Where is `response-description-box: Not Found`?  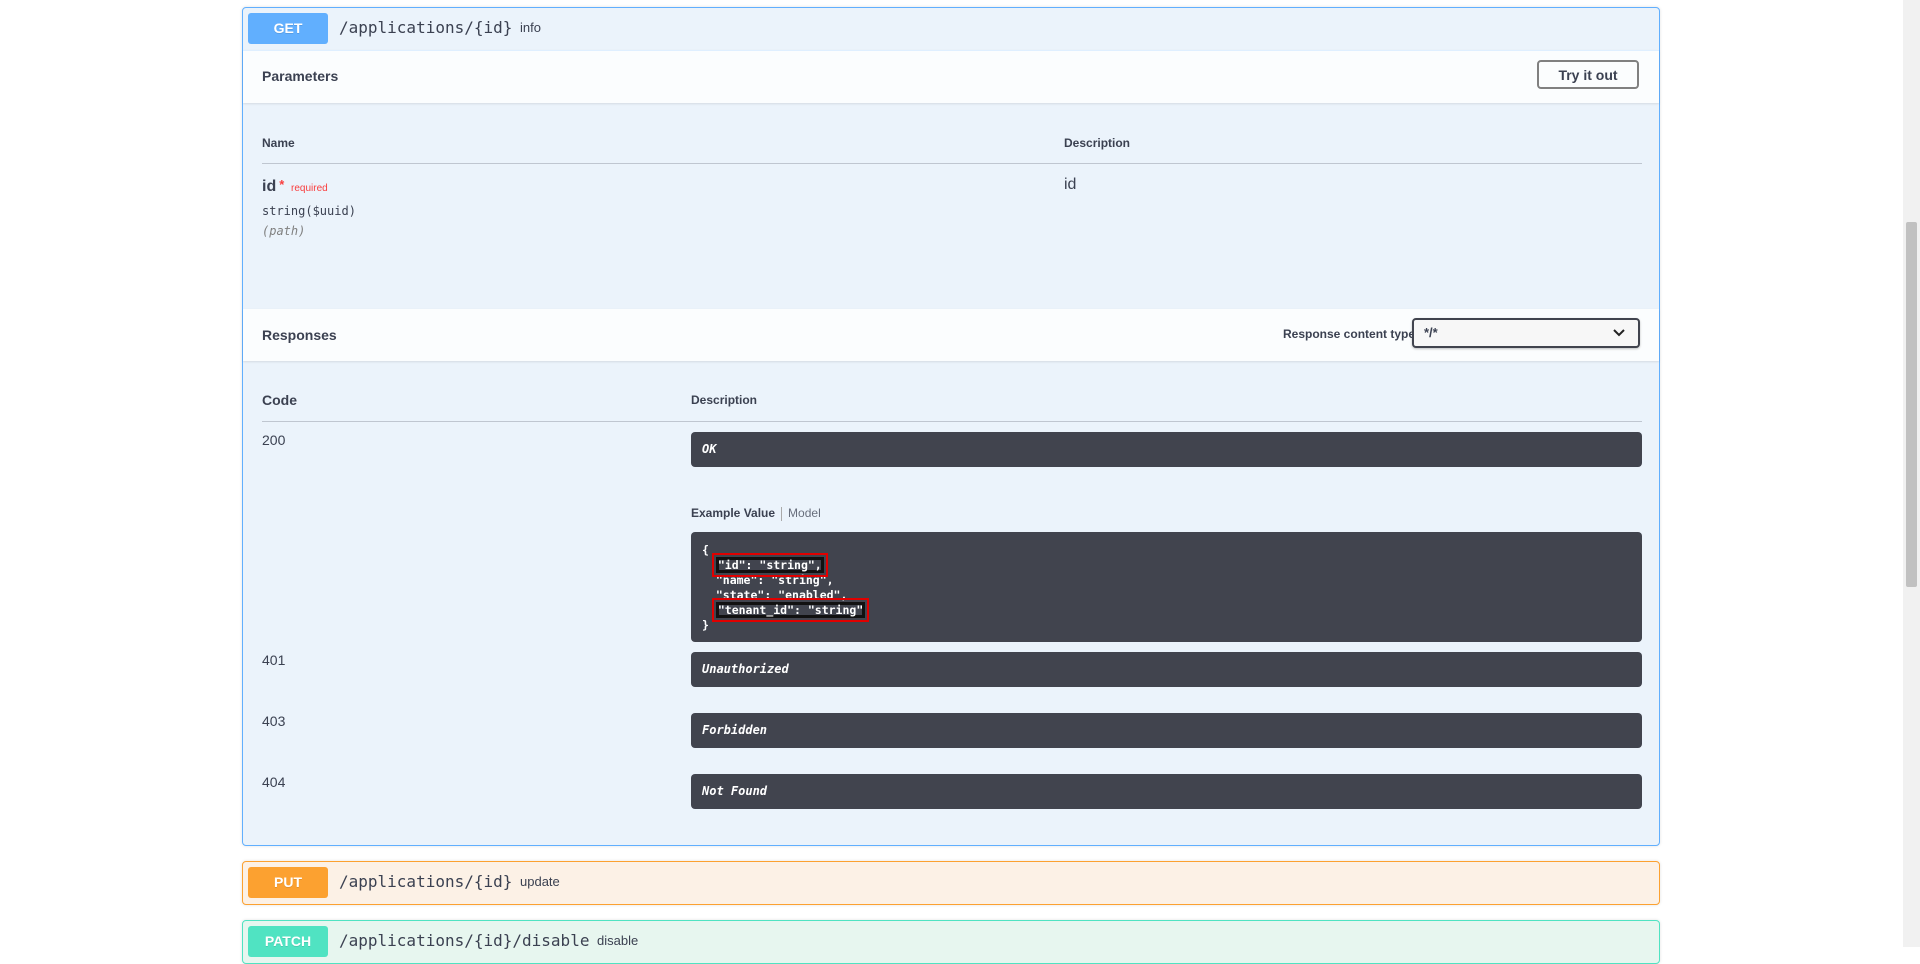
response-description-box: Not Found is located at coordinates (1166, 791).